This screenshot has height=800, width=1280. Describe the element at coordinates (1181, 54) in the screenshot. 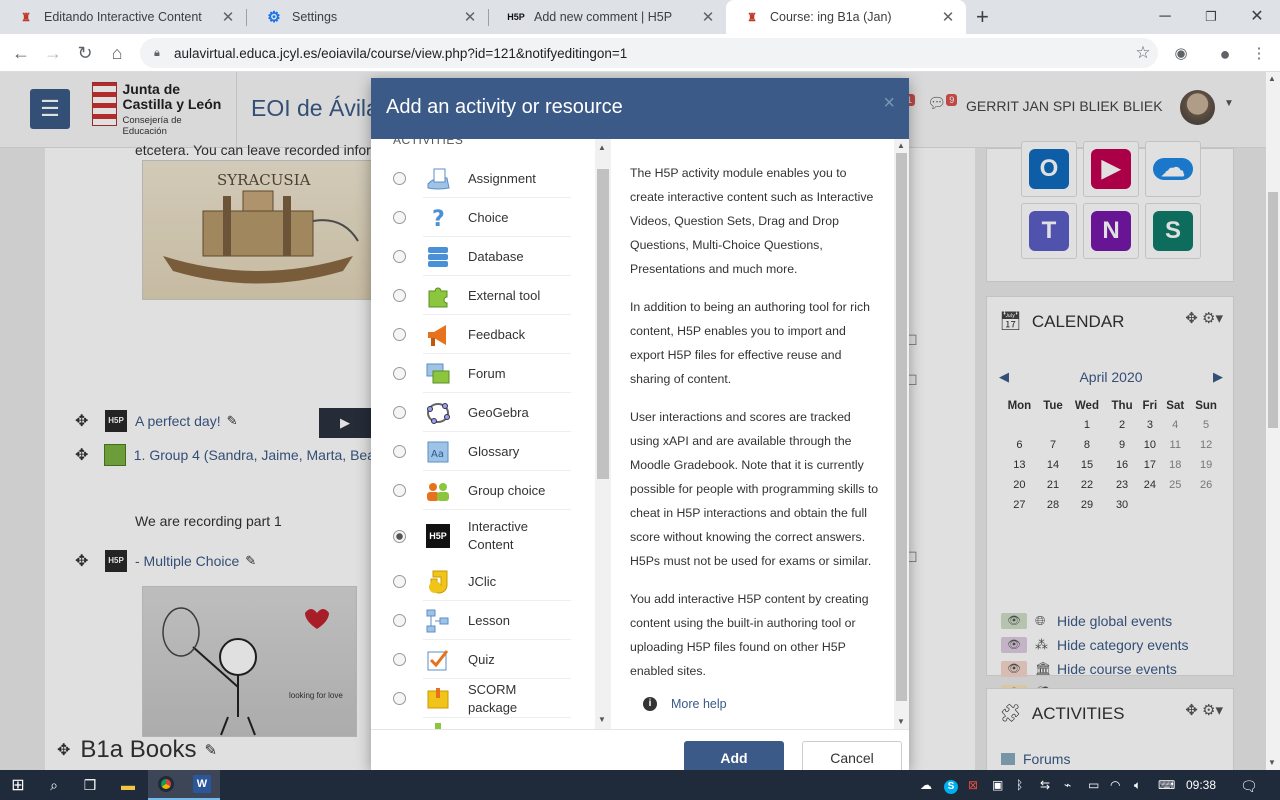

I see `extension-icon: ◉` at that location.